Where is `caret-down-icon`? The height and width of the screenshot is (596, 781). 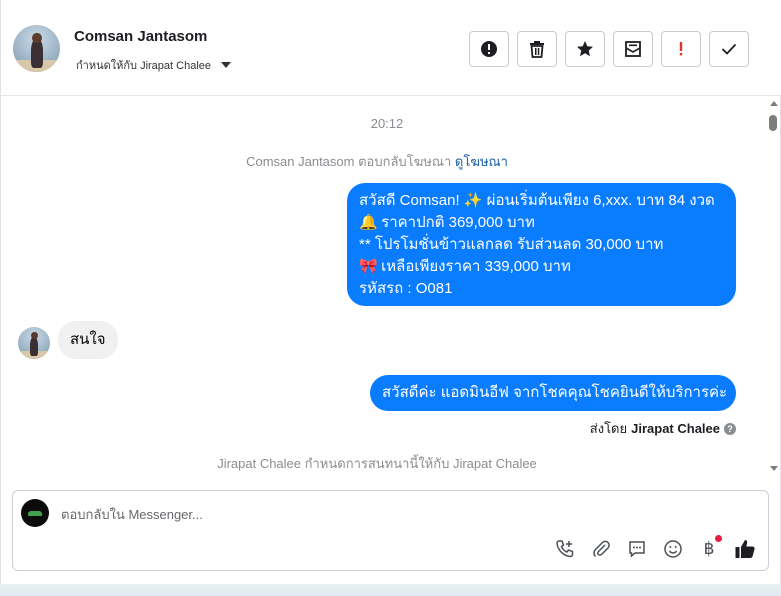 caret-down-icon is located at coordinates (226, 65).